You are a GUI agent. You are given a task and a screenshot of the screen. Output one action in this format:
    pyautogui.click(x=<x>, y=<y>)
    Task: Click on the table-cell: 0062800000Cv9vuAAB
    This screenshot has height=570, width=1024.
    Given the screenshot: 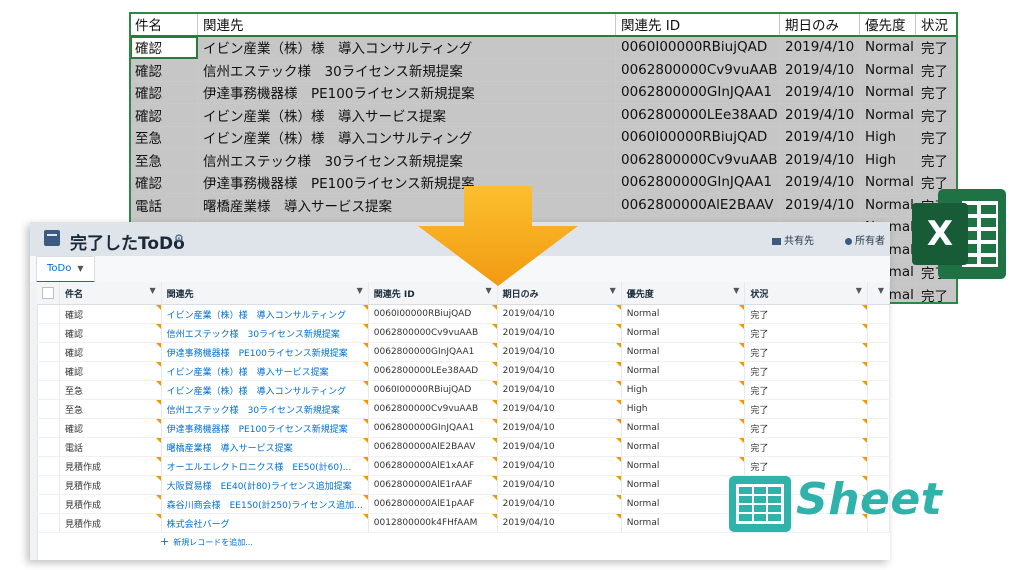 What is the action you would take?
    pyautogui.click(x=433, y=333)
    